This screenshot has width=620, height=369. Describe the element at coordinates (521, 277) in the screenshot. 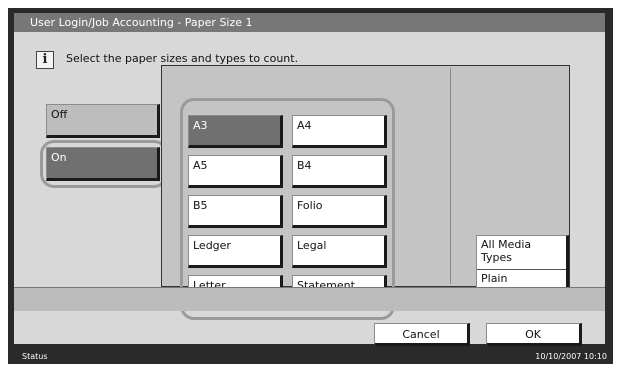

I see `media-type-value: Plain` at that location.